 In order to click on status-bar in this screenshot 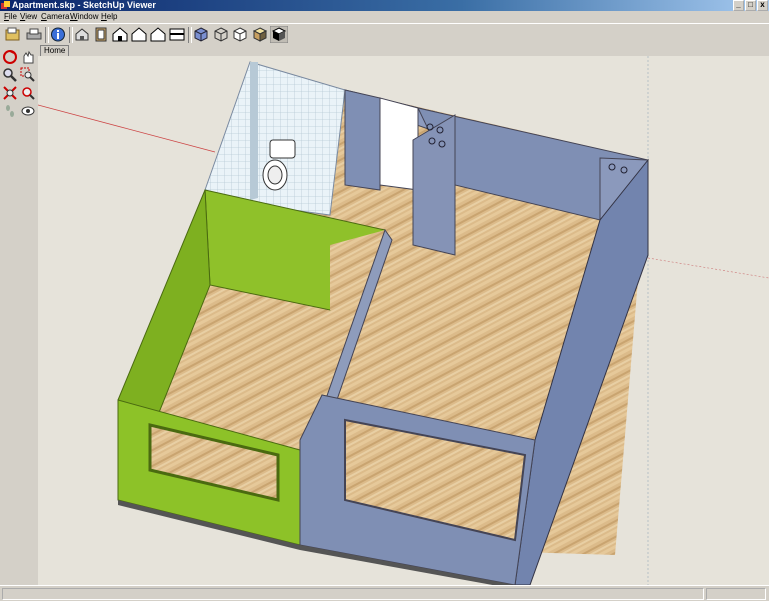, I will do `click(384, 593)`.